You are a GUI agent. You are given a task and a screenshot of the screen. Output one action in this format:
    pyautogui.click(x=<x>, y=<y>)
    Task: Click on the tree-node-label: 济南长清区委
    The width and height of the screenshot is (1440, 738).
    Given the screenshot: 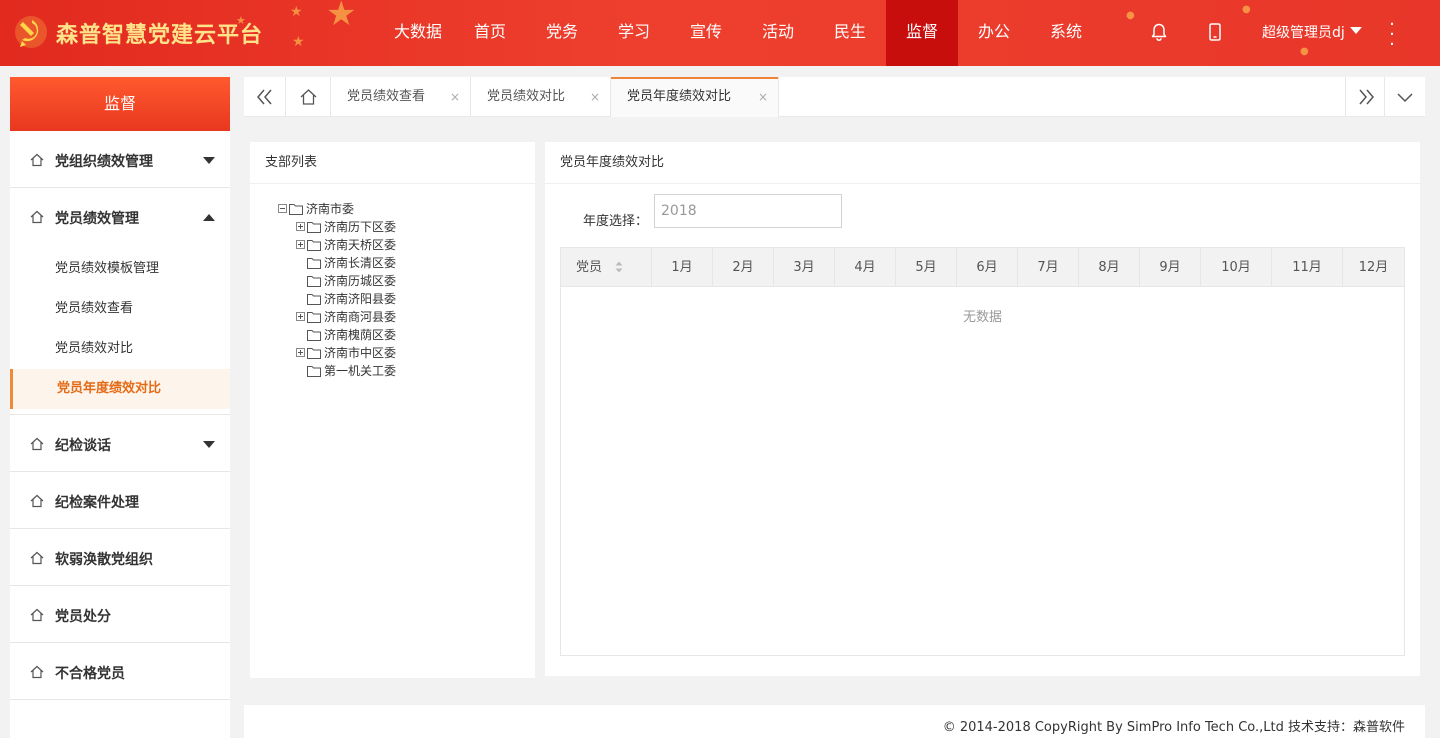 What is the action you would take?
    pyautogui.click(x=360, y=263)
    